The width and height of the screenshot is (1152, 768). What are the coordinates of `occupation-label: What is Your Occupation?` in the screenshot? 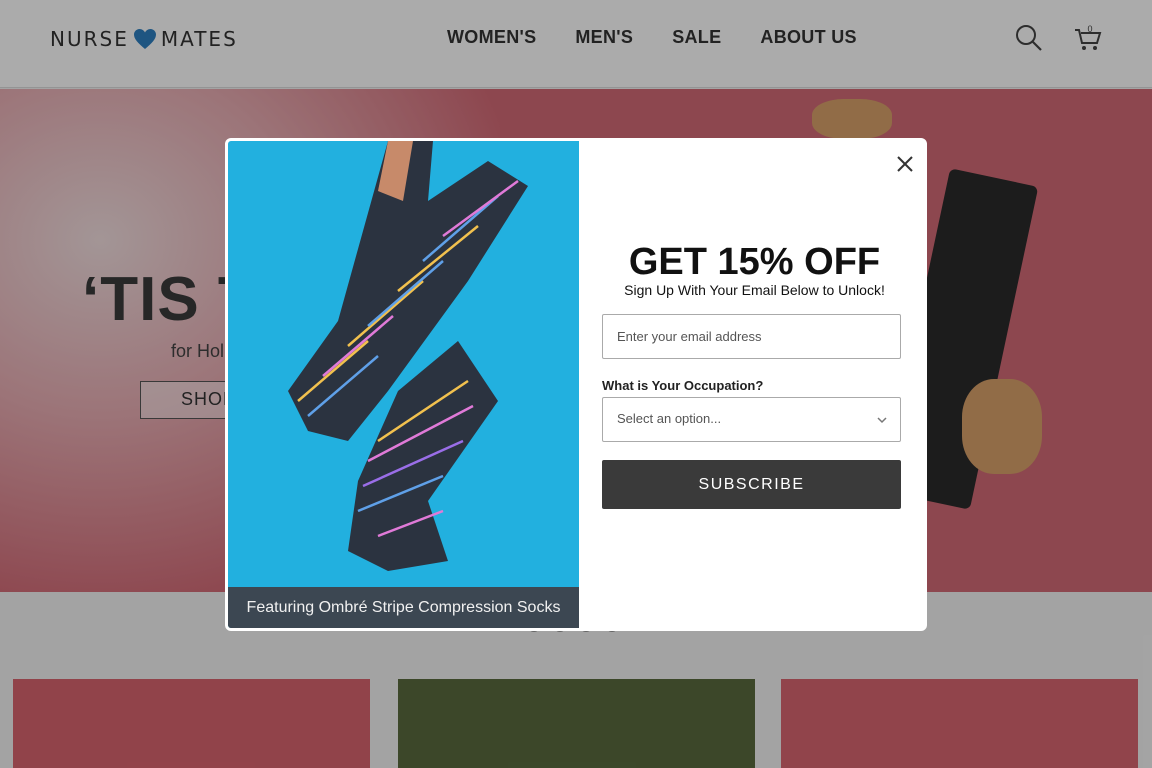 It's located at (683, 385).